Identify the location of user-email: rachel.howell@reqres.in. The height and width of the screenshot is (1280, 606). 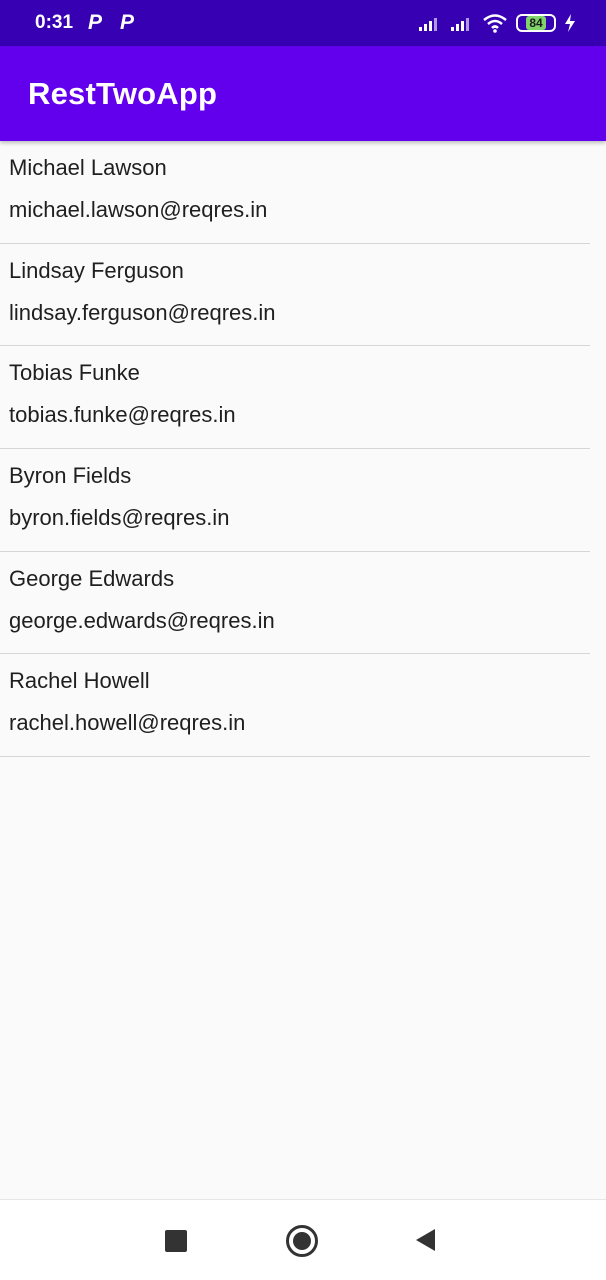
(127, 723).